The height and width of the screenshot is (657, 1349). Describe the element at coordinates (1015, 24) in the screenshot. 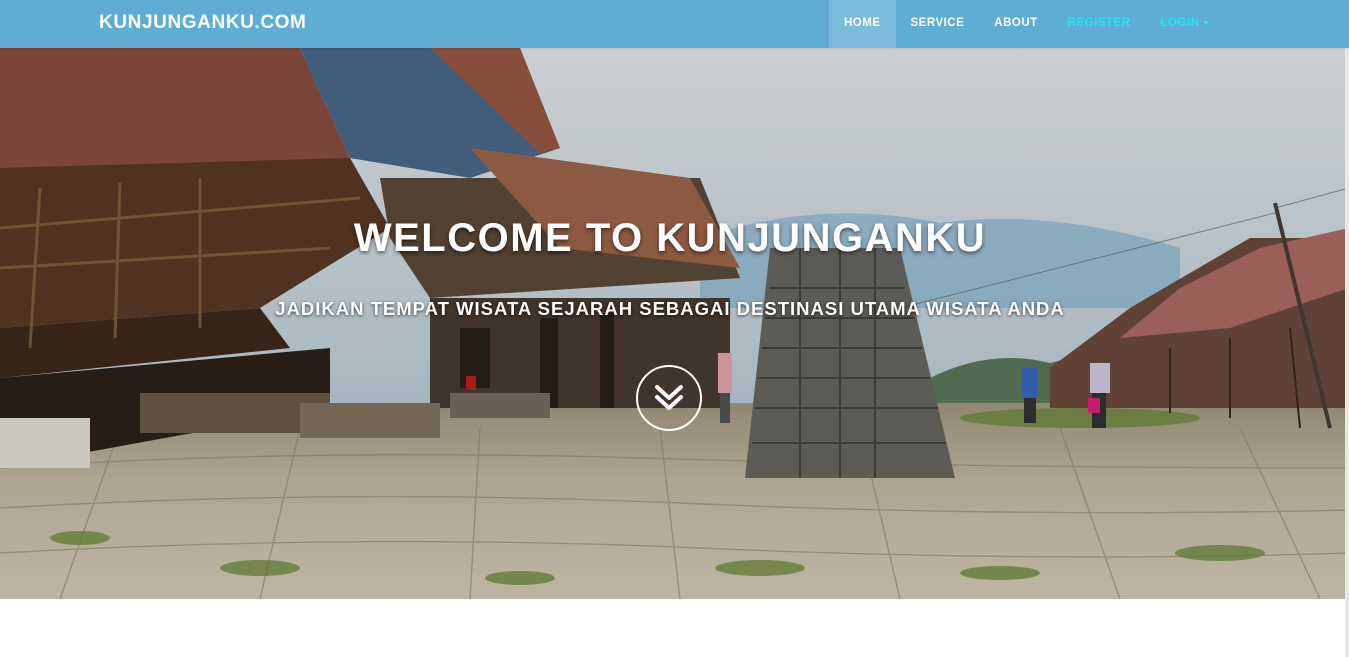

I see `nav-about: ABOUT` at that location.